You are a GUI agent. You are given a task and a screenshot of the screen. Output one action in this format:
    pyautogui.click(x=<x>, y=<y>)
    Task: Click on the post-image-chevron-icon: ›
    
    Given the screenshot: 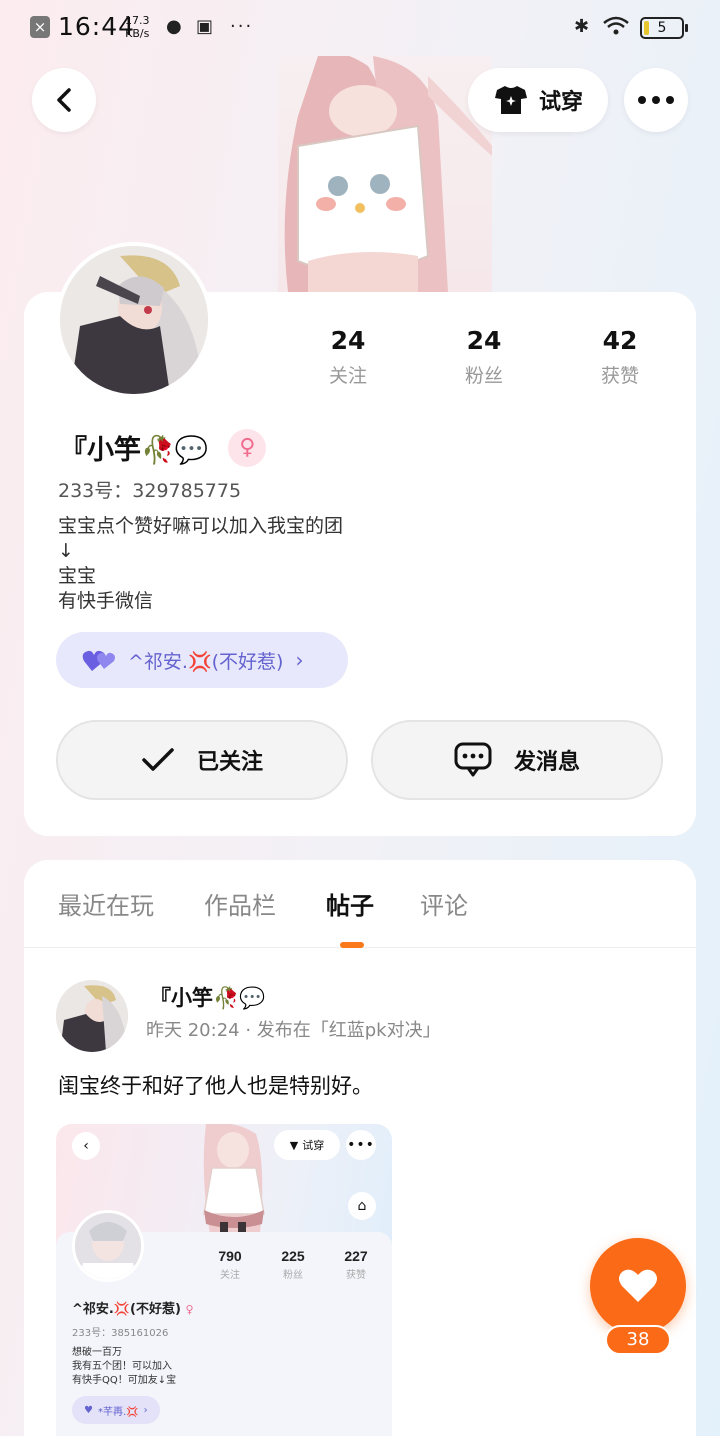 What is the action you would take?
    pyautogui.click(x=145, y=1410)
    